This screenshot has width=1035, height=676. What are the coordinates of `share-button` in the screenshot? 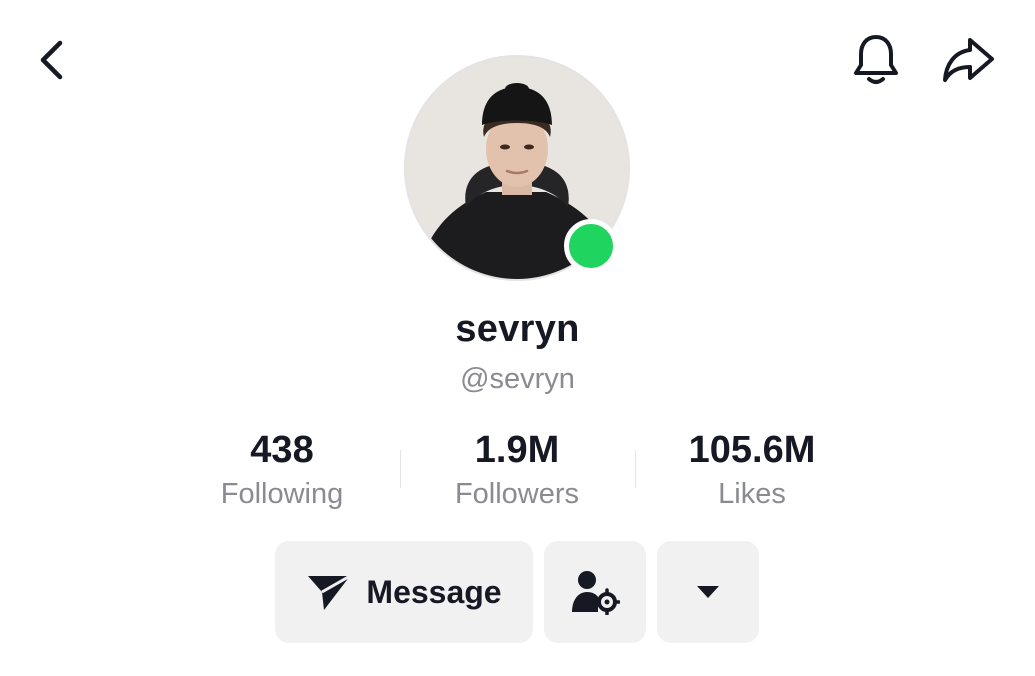 It's located at (968, 60).